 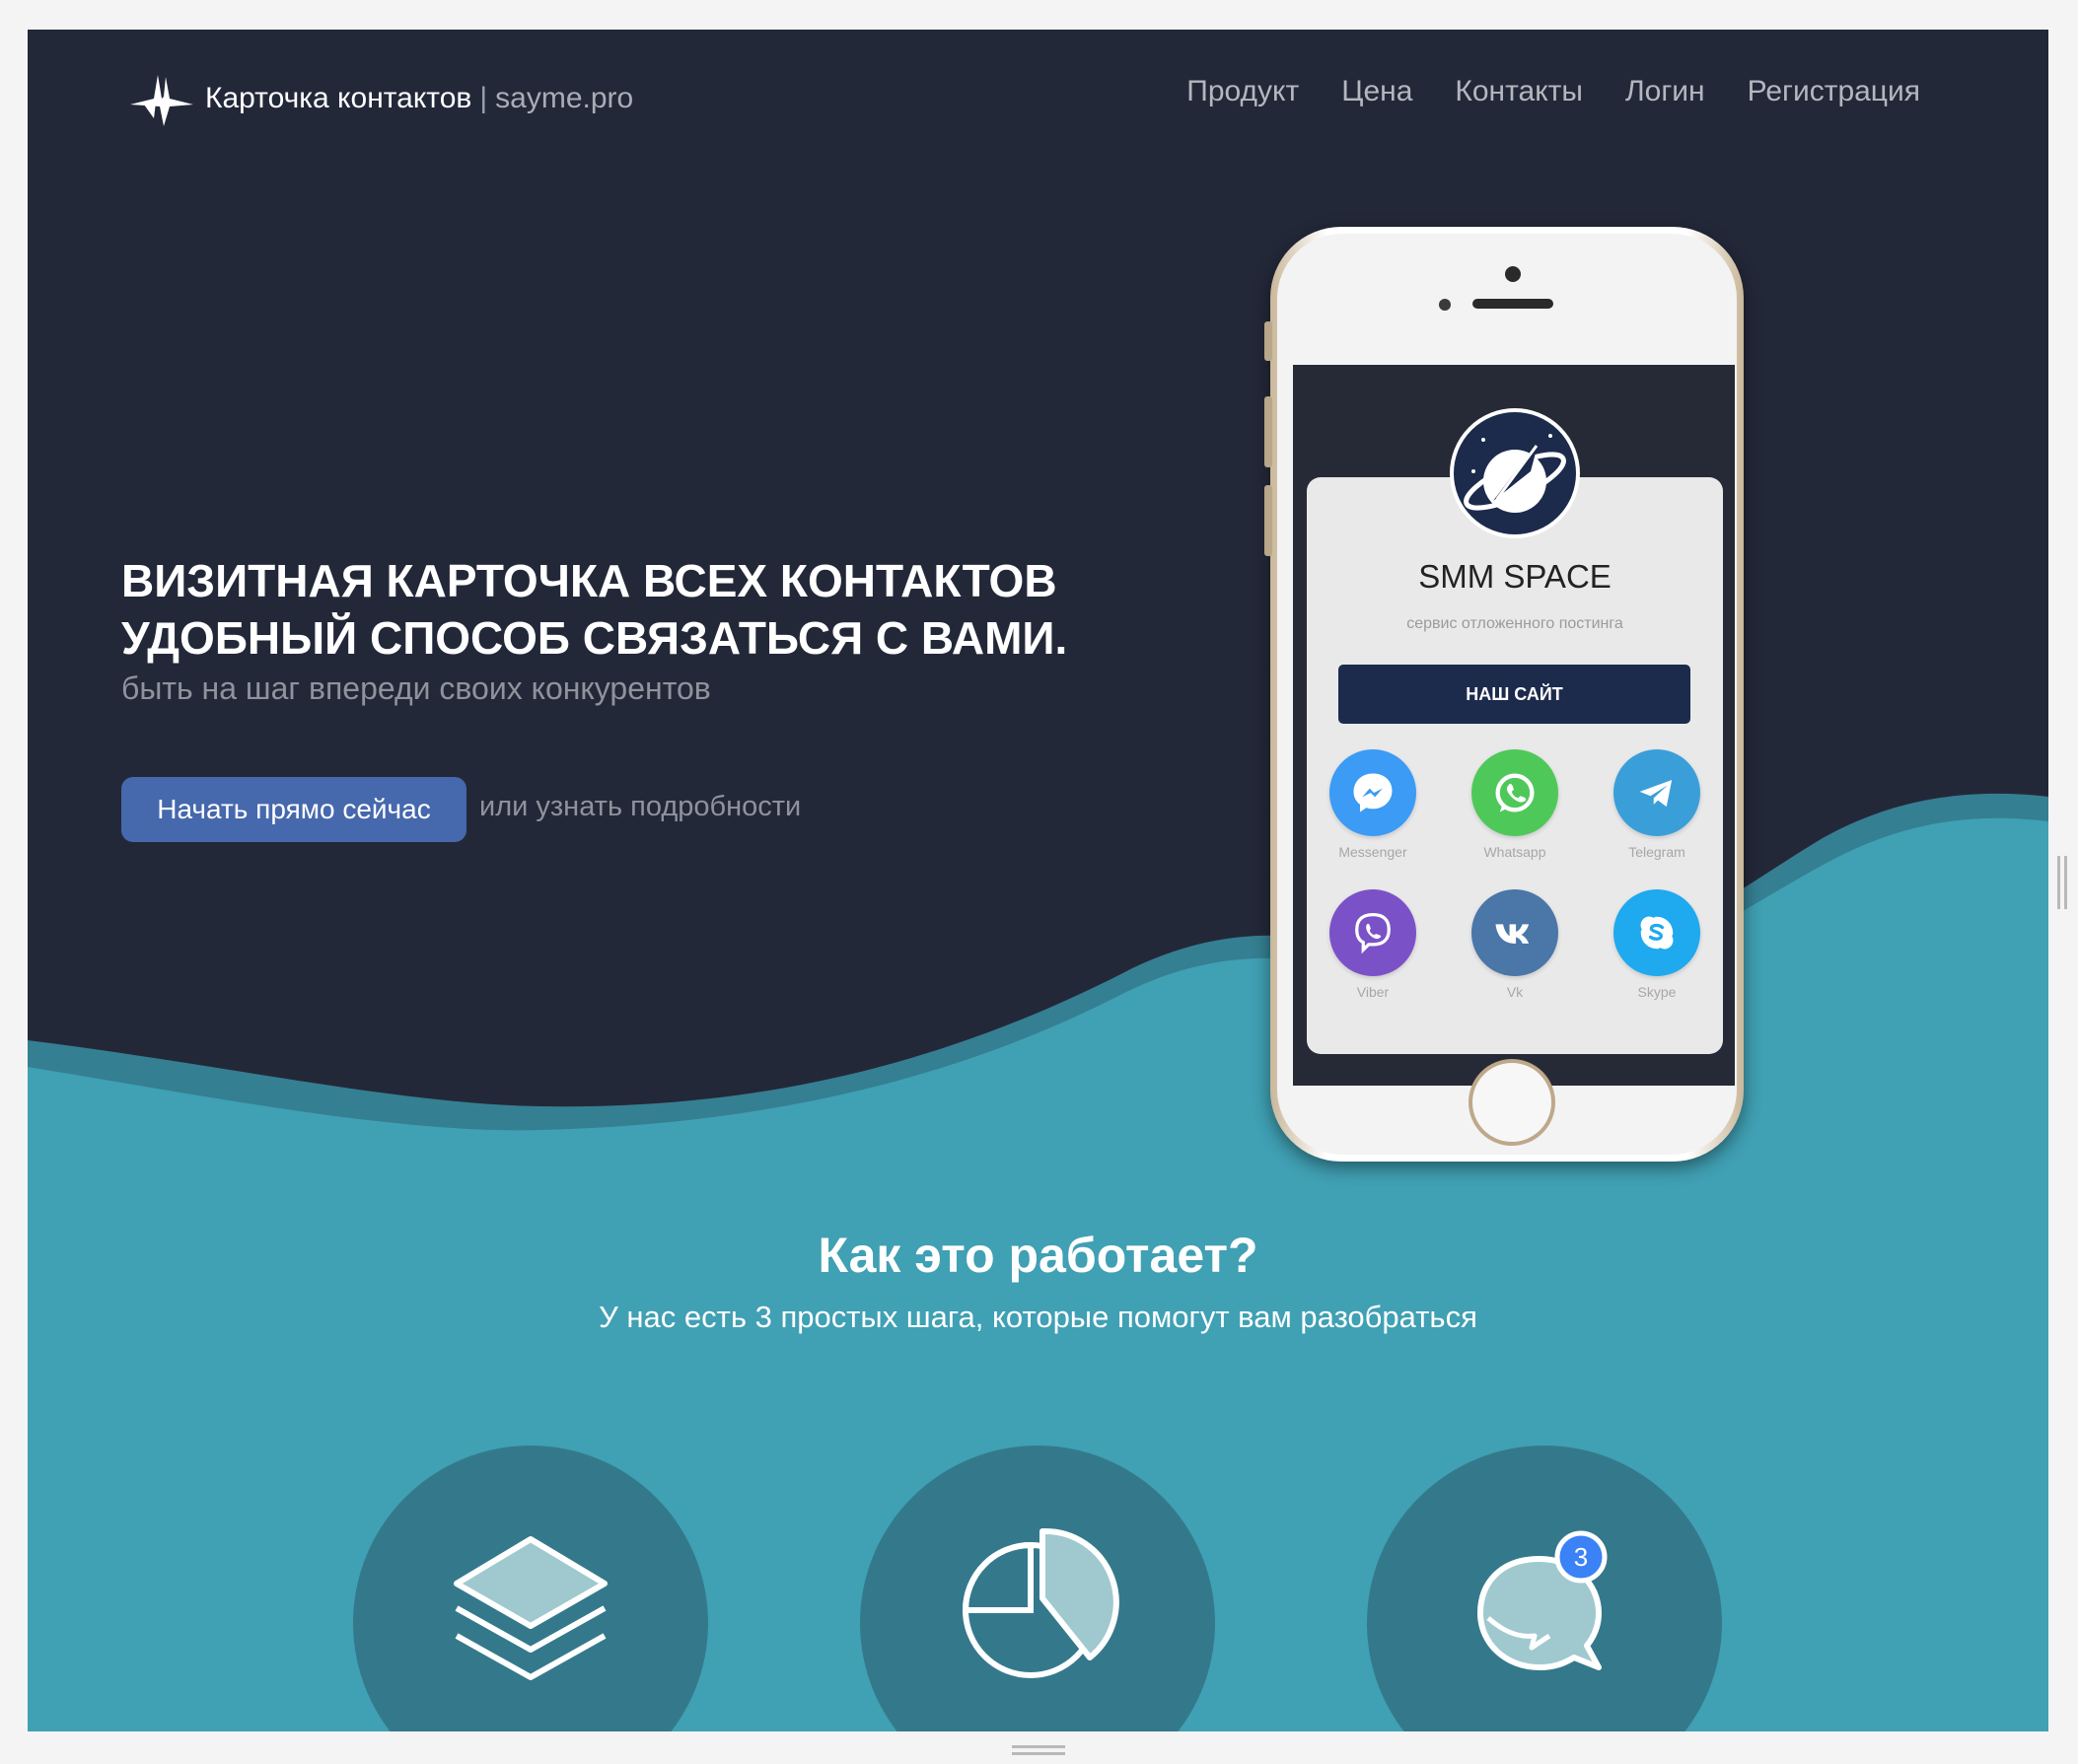 I want to click on horizontal-resize-handle, so click(x=1038, y=1750).